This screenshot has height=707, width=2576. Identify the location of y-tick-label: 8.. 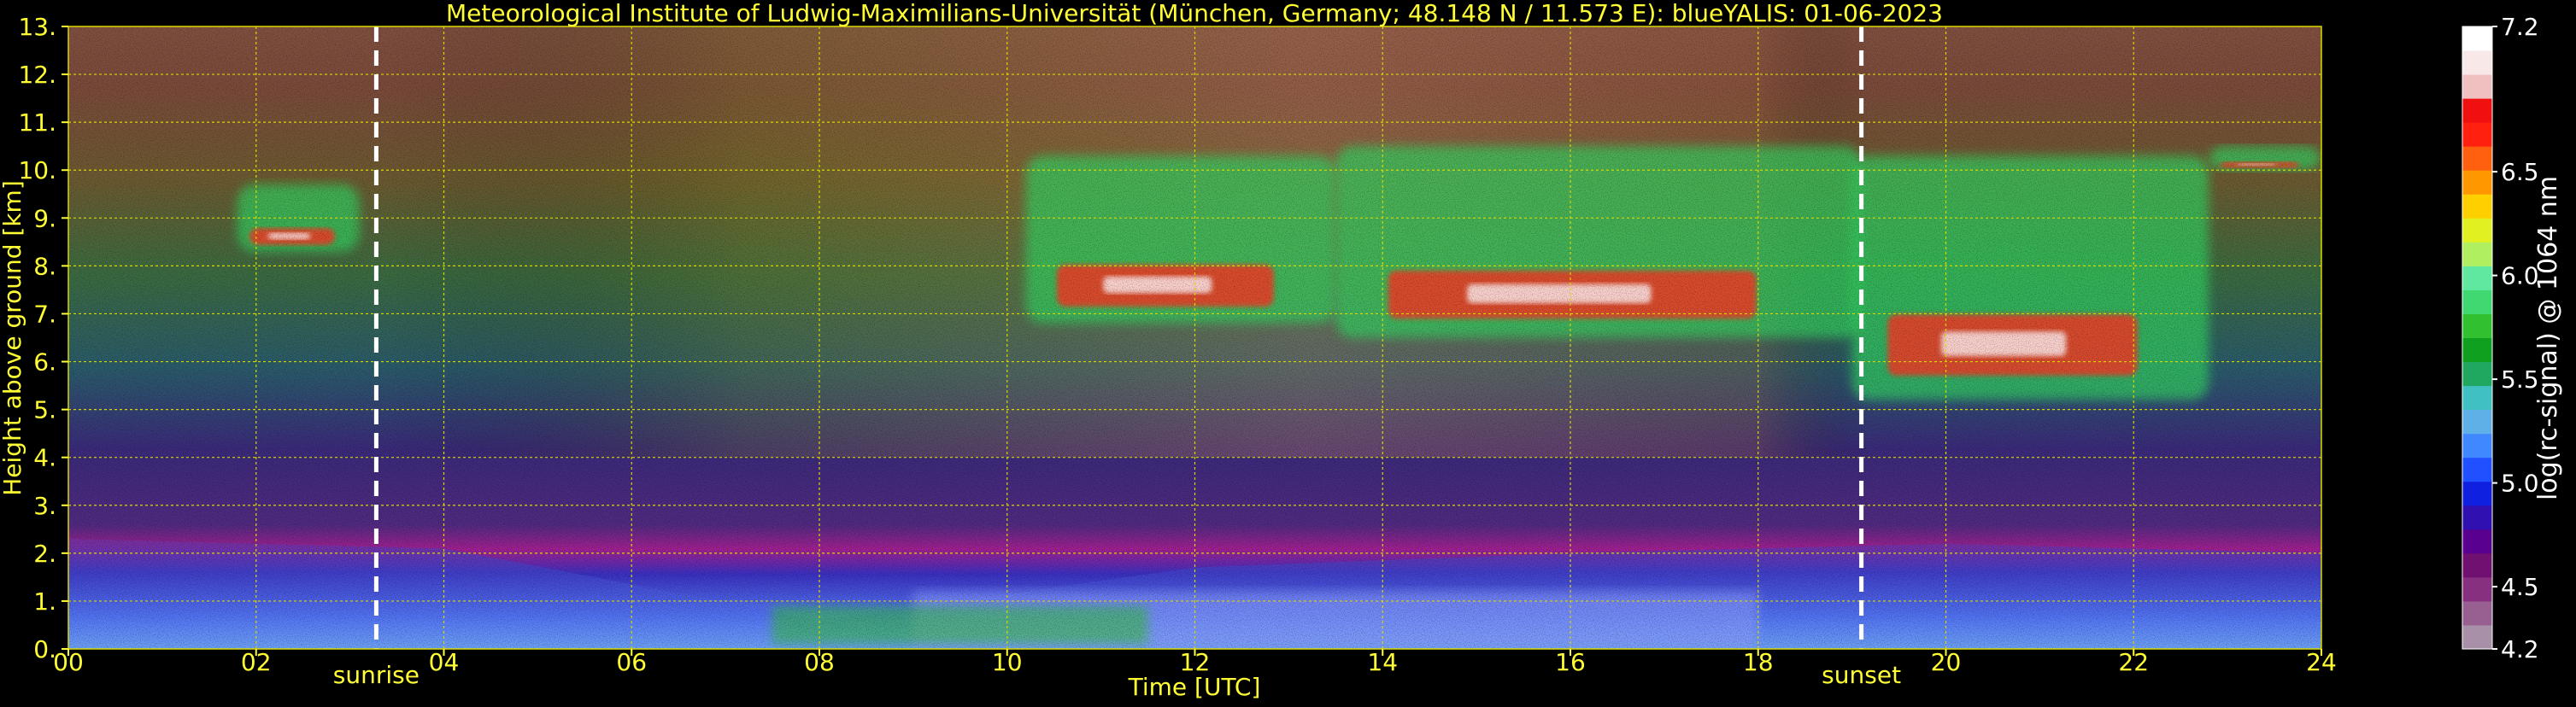
(44, 266).